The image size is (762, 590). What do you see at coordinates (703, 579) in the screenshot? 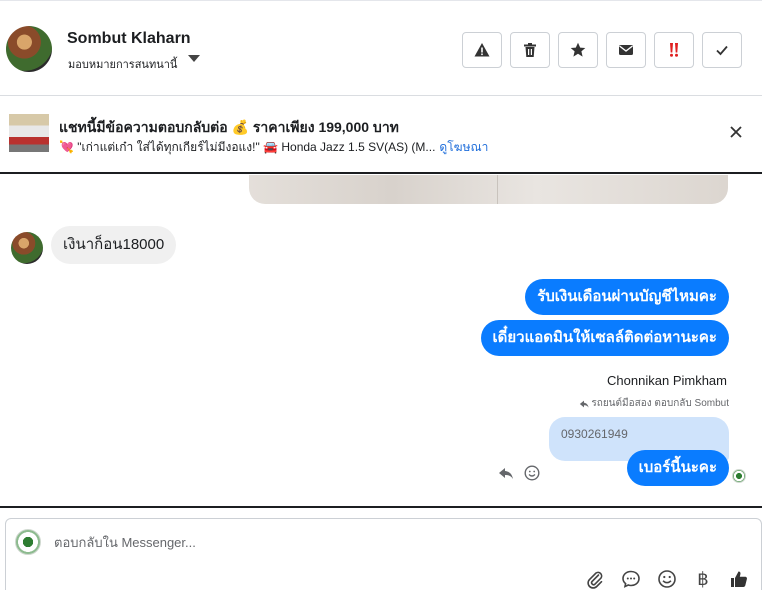
I see `payment-icon: ฿` at bounding box center [703, 579].